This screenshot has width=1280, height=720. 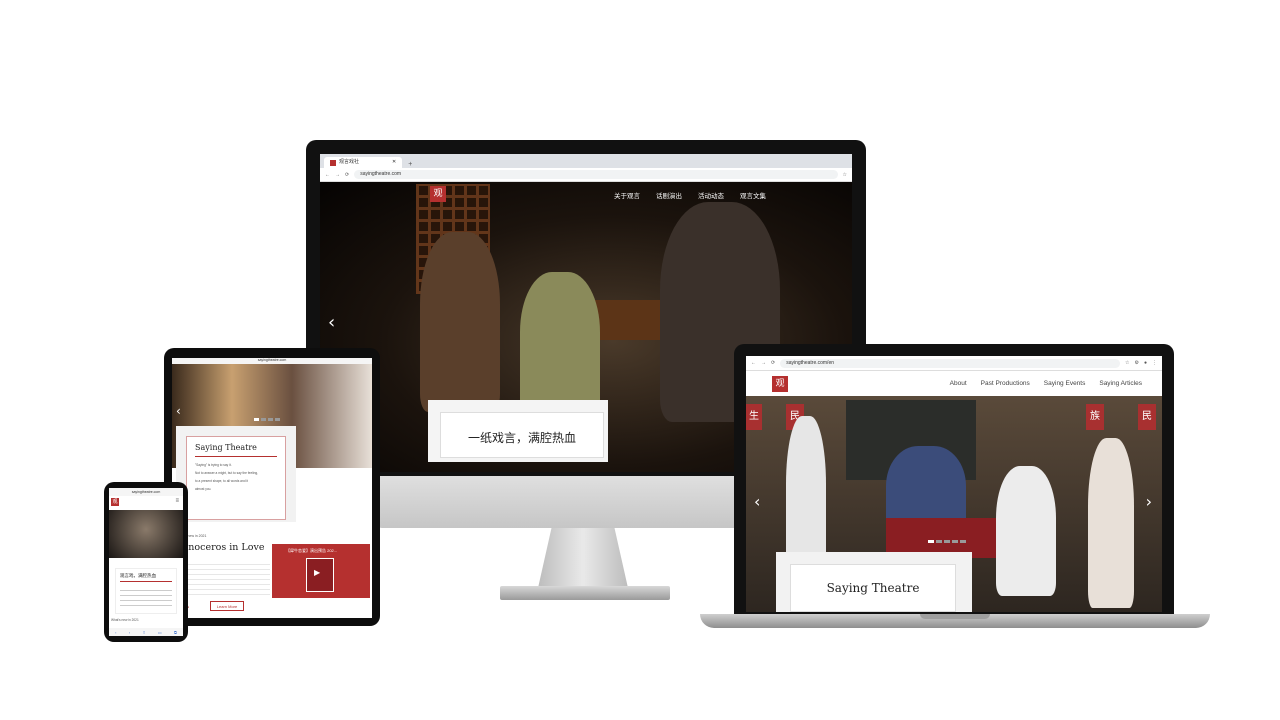 What do you see at coordinates (175, 632) in the screenshot?
I see `tabs-icon: ⧉` at bounding box center [175, 632].